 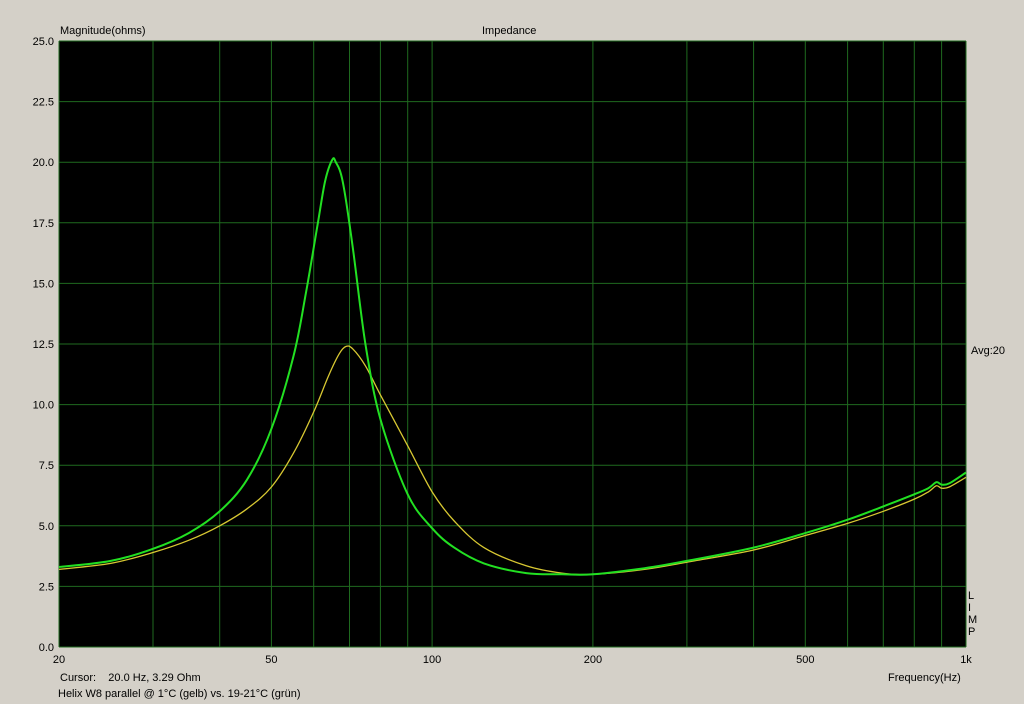 What do you see at coordinates (972, 632) in the screenshot?
I see `side-letter-p: P` at bounding box center [972, 632].